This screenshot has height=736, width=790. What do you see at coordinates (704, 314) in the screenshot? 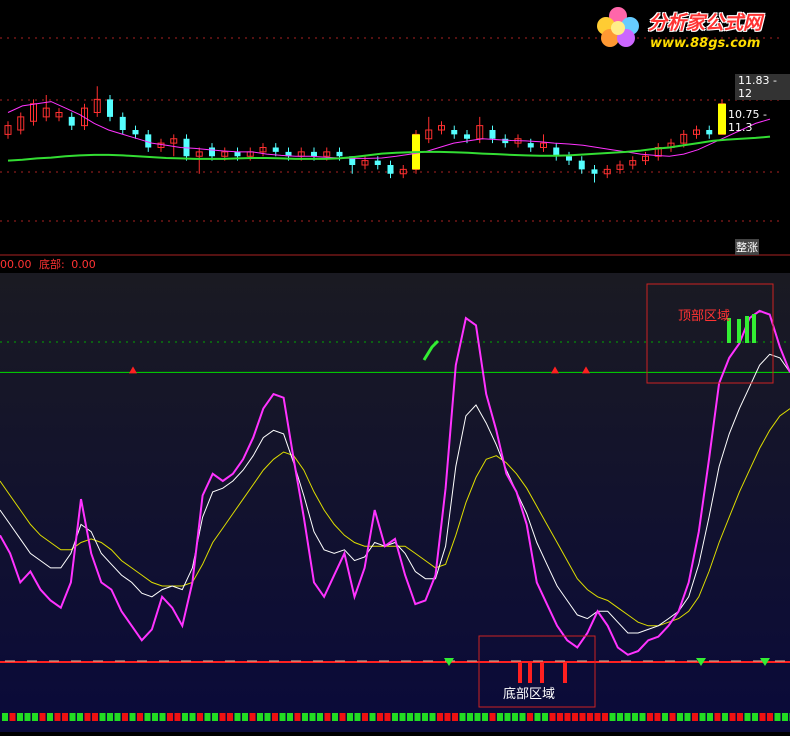
I see `top-region-label: 顶部区域` at bounding box center [704, 314].